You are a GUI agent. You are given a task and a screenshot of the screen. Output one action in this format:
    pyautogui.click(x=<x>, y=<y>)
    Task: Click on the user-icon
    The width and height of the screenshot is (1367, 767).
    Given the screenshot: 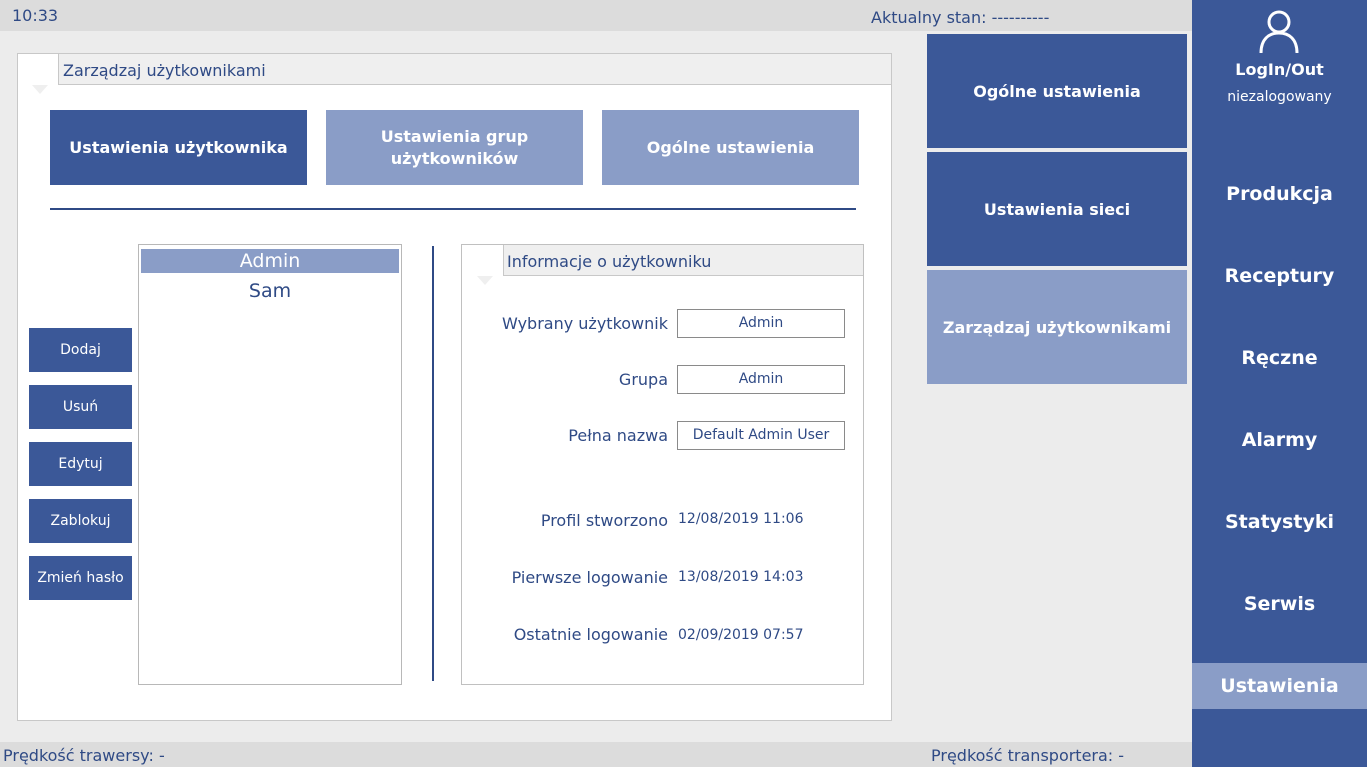 What is the action you would take?
    pyautogui.click(x=1279, y=31)
    